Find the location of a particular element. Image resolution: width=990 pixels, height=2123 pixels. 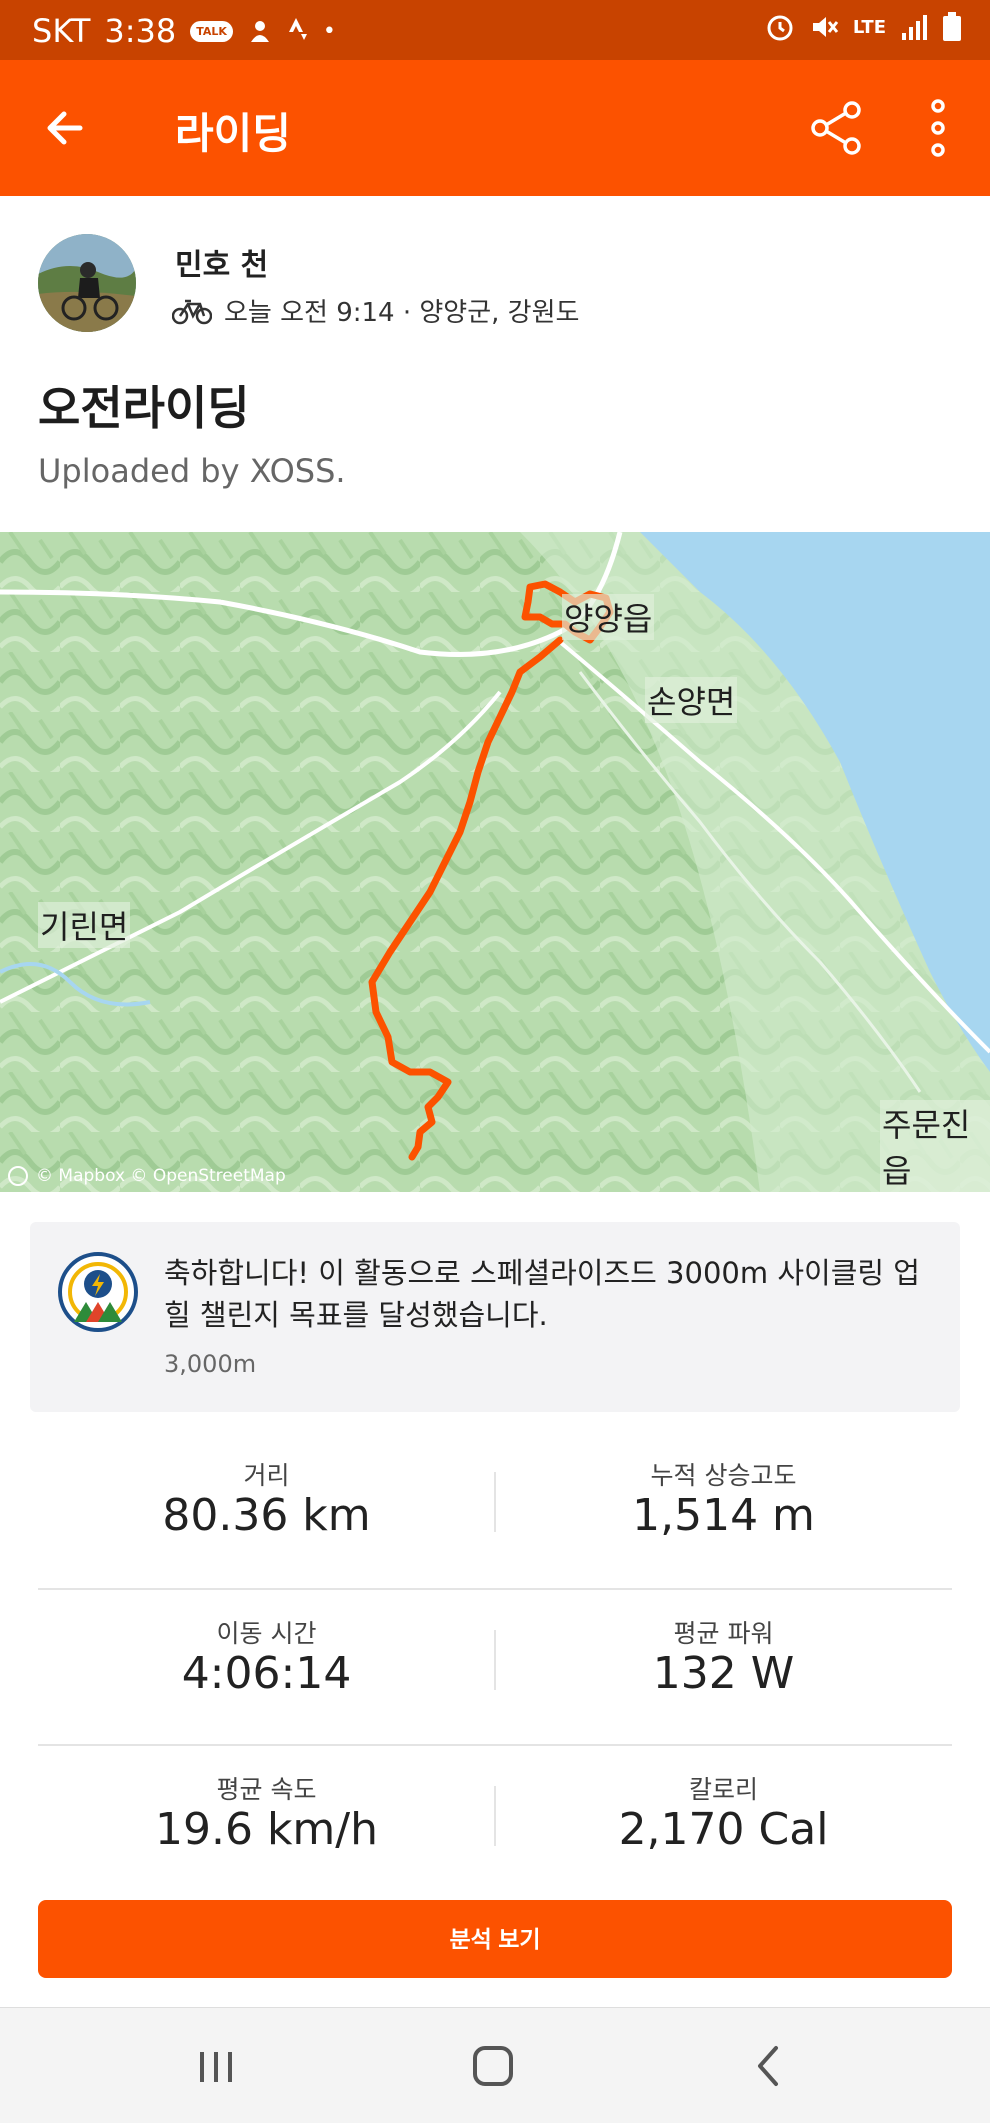

stat-calories: 칼로리 2,170 Cal is located at coordinates (723, 1824).